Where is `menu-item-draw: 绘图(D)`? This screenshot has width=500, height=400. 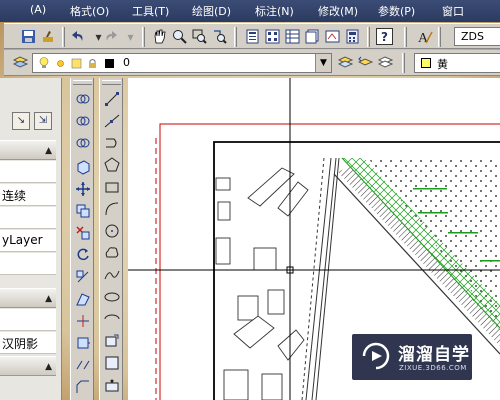
menu-item-draw: 绘图(D) is located at coordinates (211, 11).